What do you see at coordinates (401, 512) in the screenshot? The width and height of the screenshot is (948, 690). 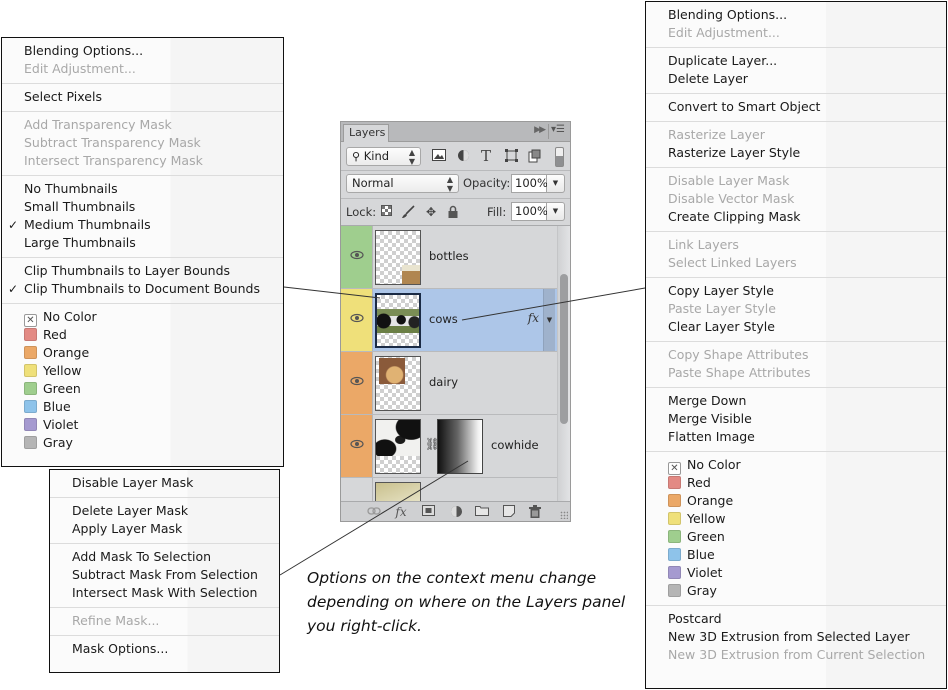 I see `fx-icon: fx` at bounding box center [401, 512].